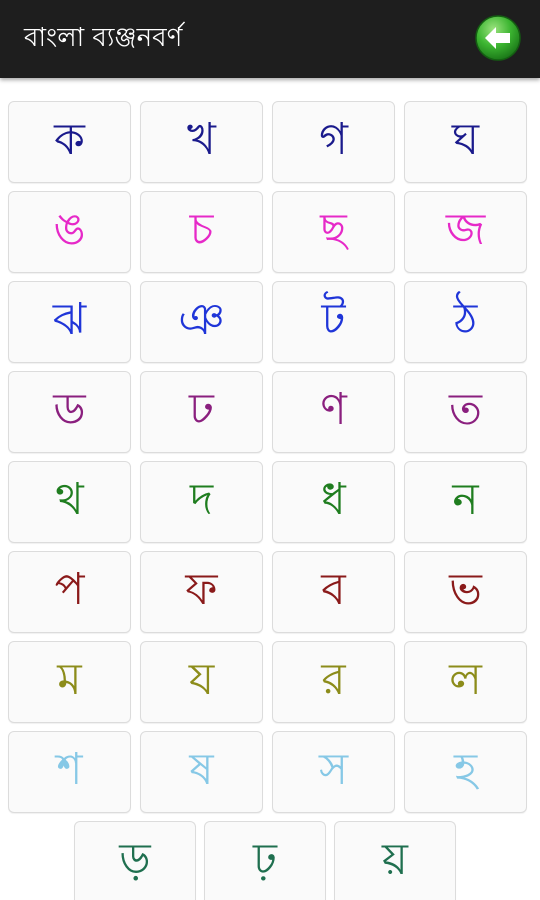 Image resolution: width=540 pixels, height=900 pixels. I want to click on letter-tile: গ, so click(333, 142).